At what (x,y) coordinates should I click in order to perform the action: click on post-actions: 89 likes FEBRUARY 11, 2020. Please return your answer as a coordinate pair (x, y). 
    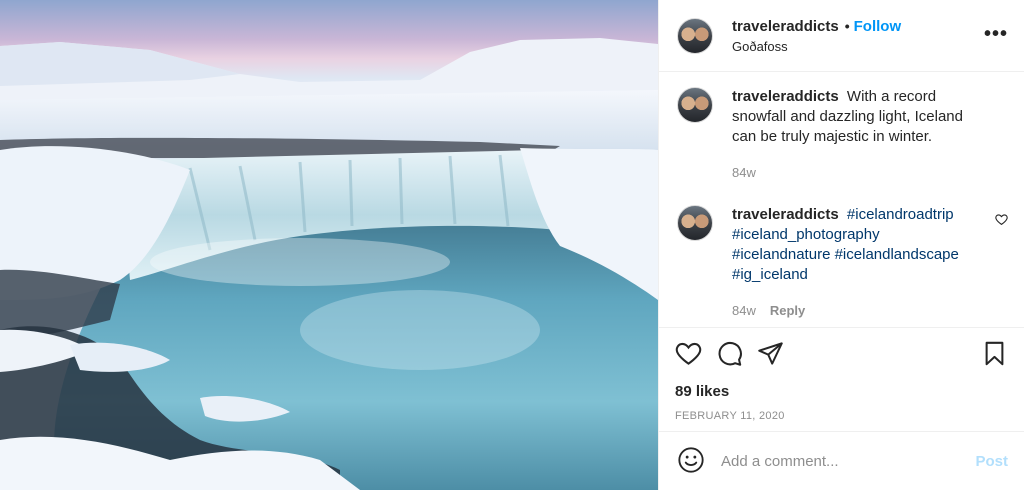
    Looking at the image, I should click on (841, 379).